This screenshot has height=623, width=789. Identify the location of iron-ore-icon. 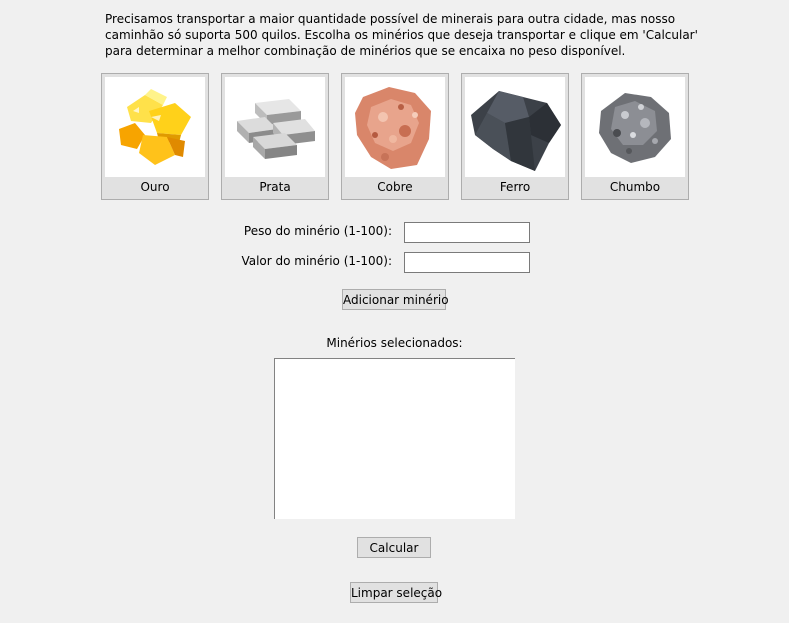
(515, 127).